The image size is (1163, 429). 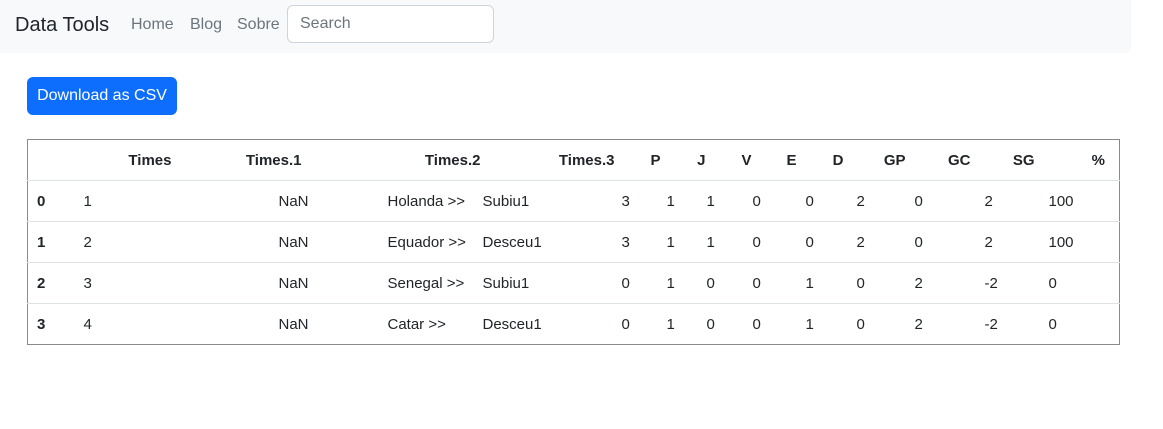 I want to click on cell-times-2: Catar >>, so click(x=416, y=324).